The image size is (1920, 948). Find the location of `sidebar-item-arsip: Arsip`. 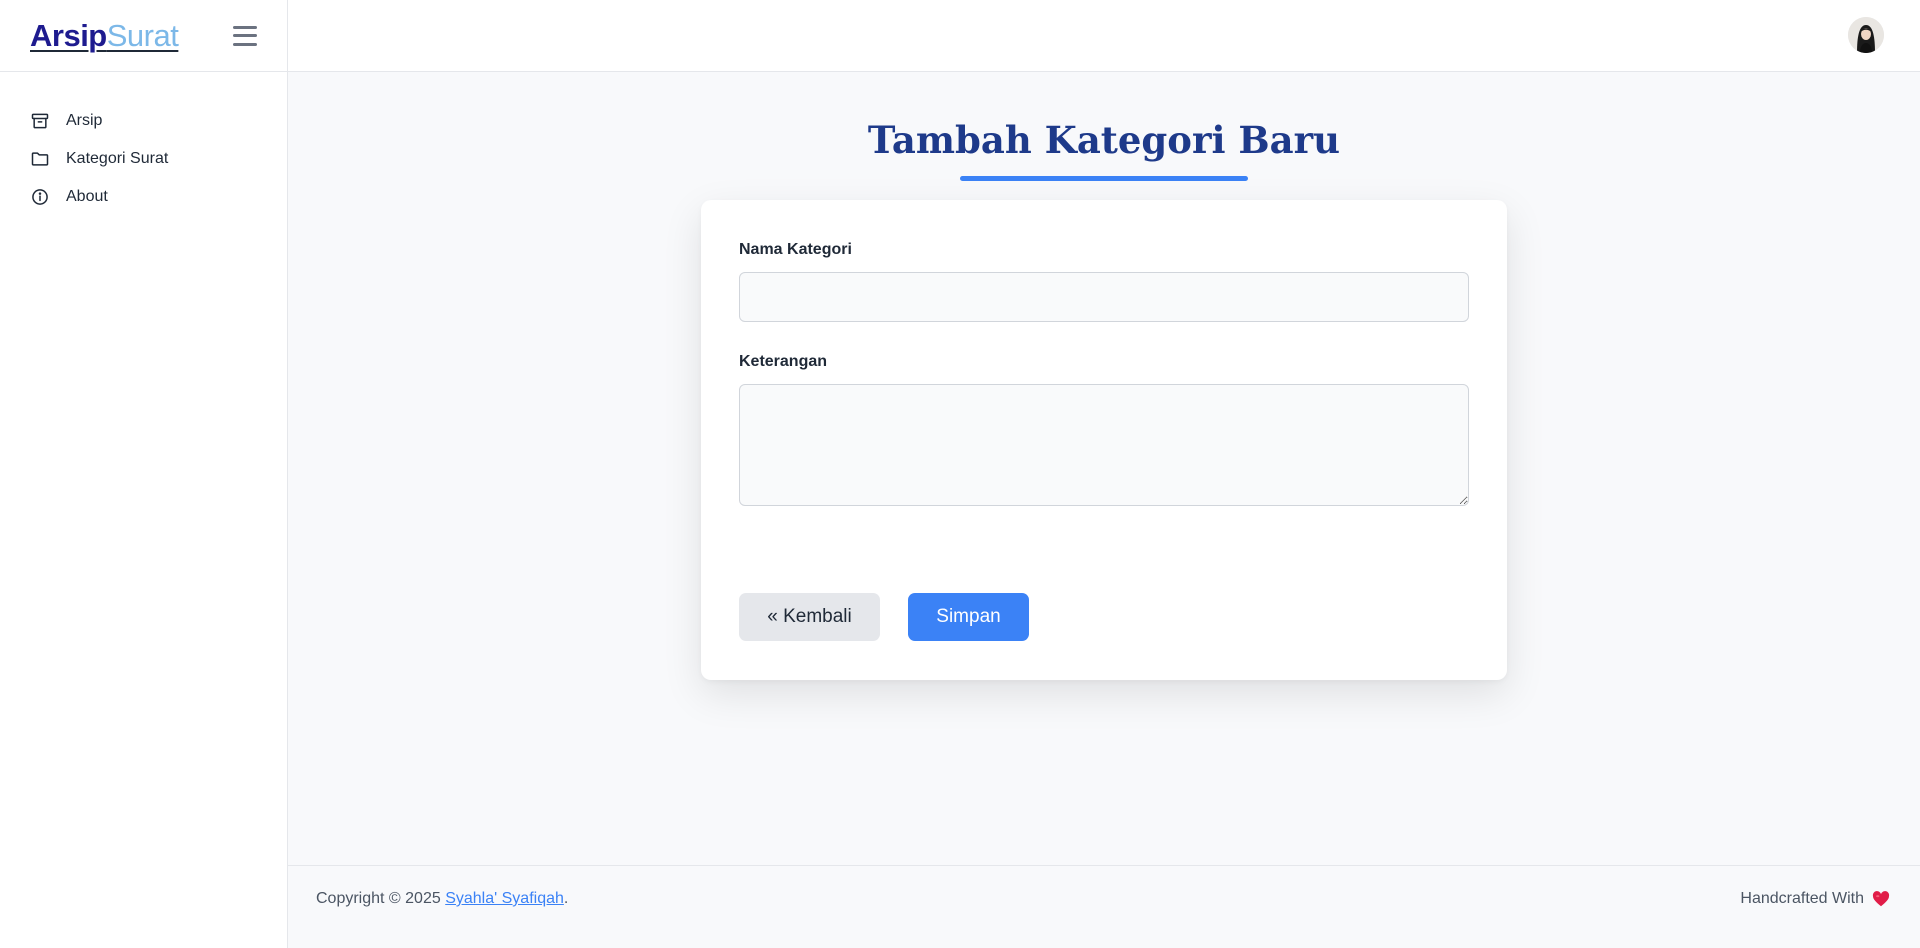

sidebar-item-arsip: Arsip is located at coordinates (143, 121).